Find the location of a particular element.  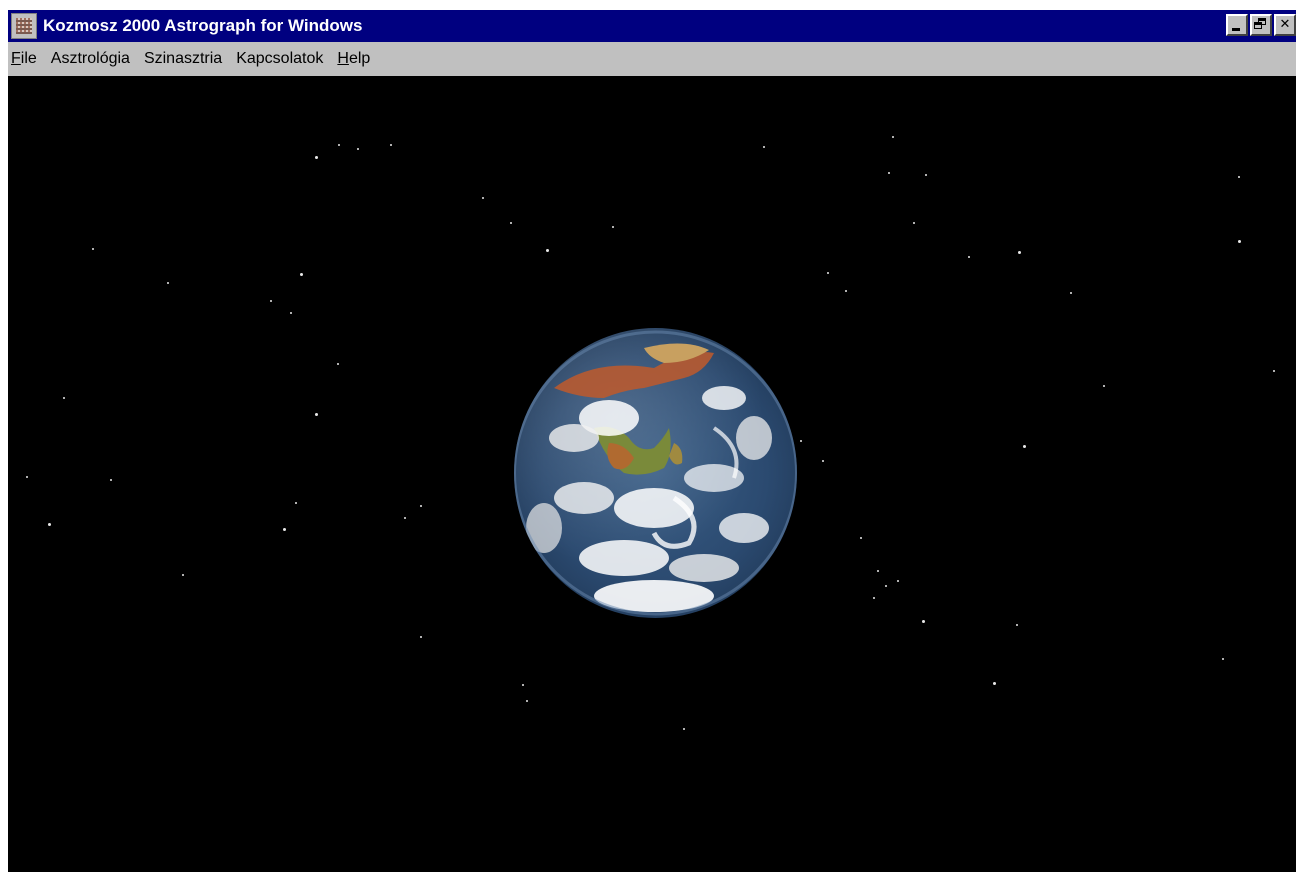

title-bar: Kozmosz 2000 Astrograph for Windows ✕ is located at coordinates (652, 26).